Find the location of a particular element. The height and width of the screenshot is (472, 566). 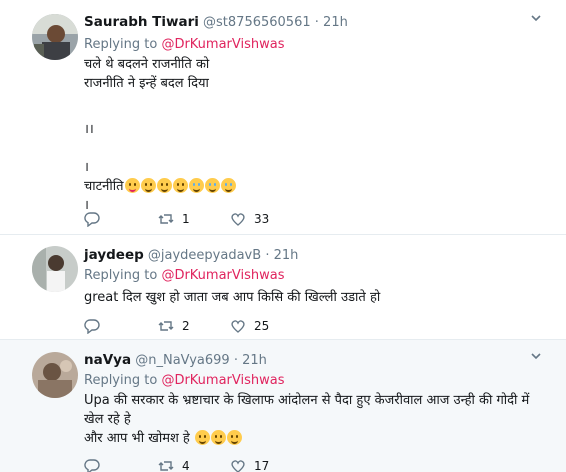

like-button: 33 is located at coordinates (249, 219).